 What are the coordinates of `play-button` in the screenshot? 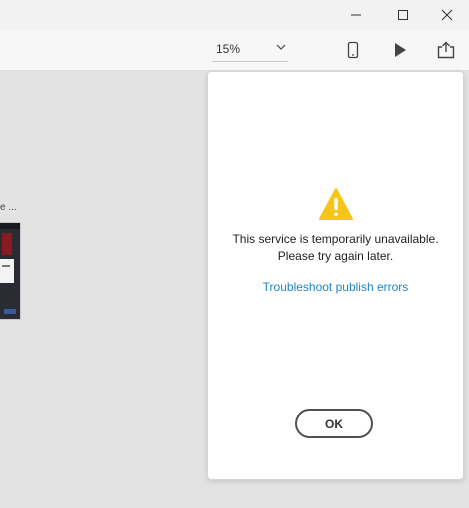 It's located at (400, 50).